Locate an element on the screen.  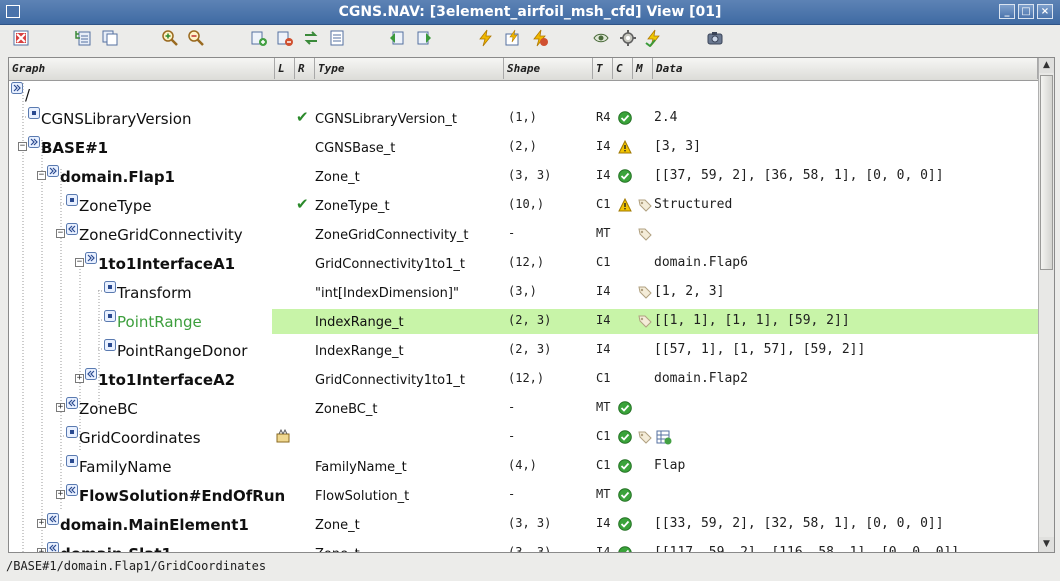
column-shape: Shape is located at coordinates (548, 68).